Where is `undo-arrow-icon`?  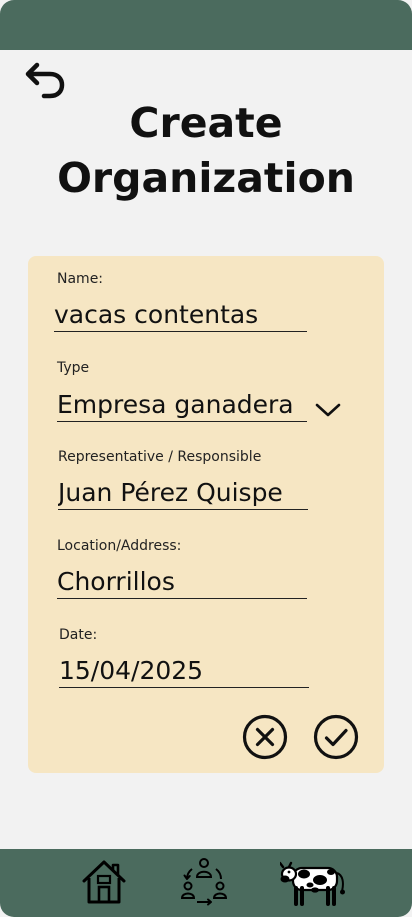 undo-arrow-icon is located at coordinates (45, 80).